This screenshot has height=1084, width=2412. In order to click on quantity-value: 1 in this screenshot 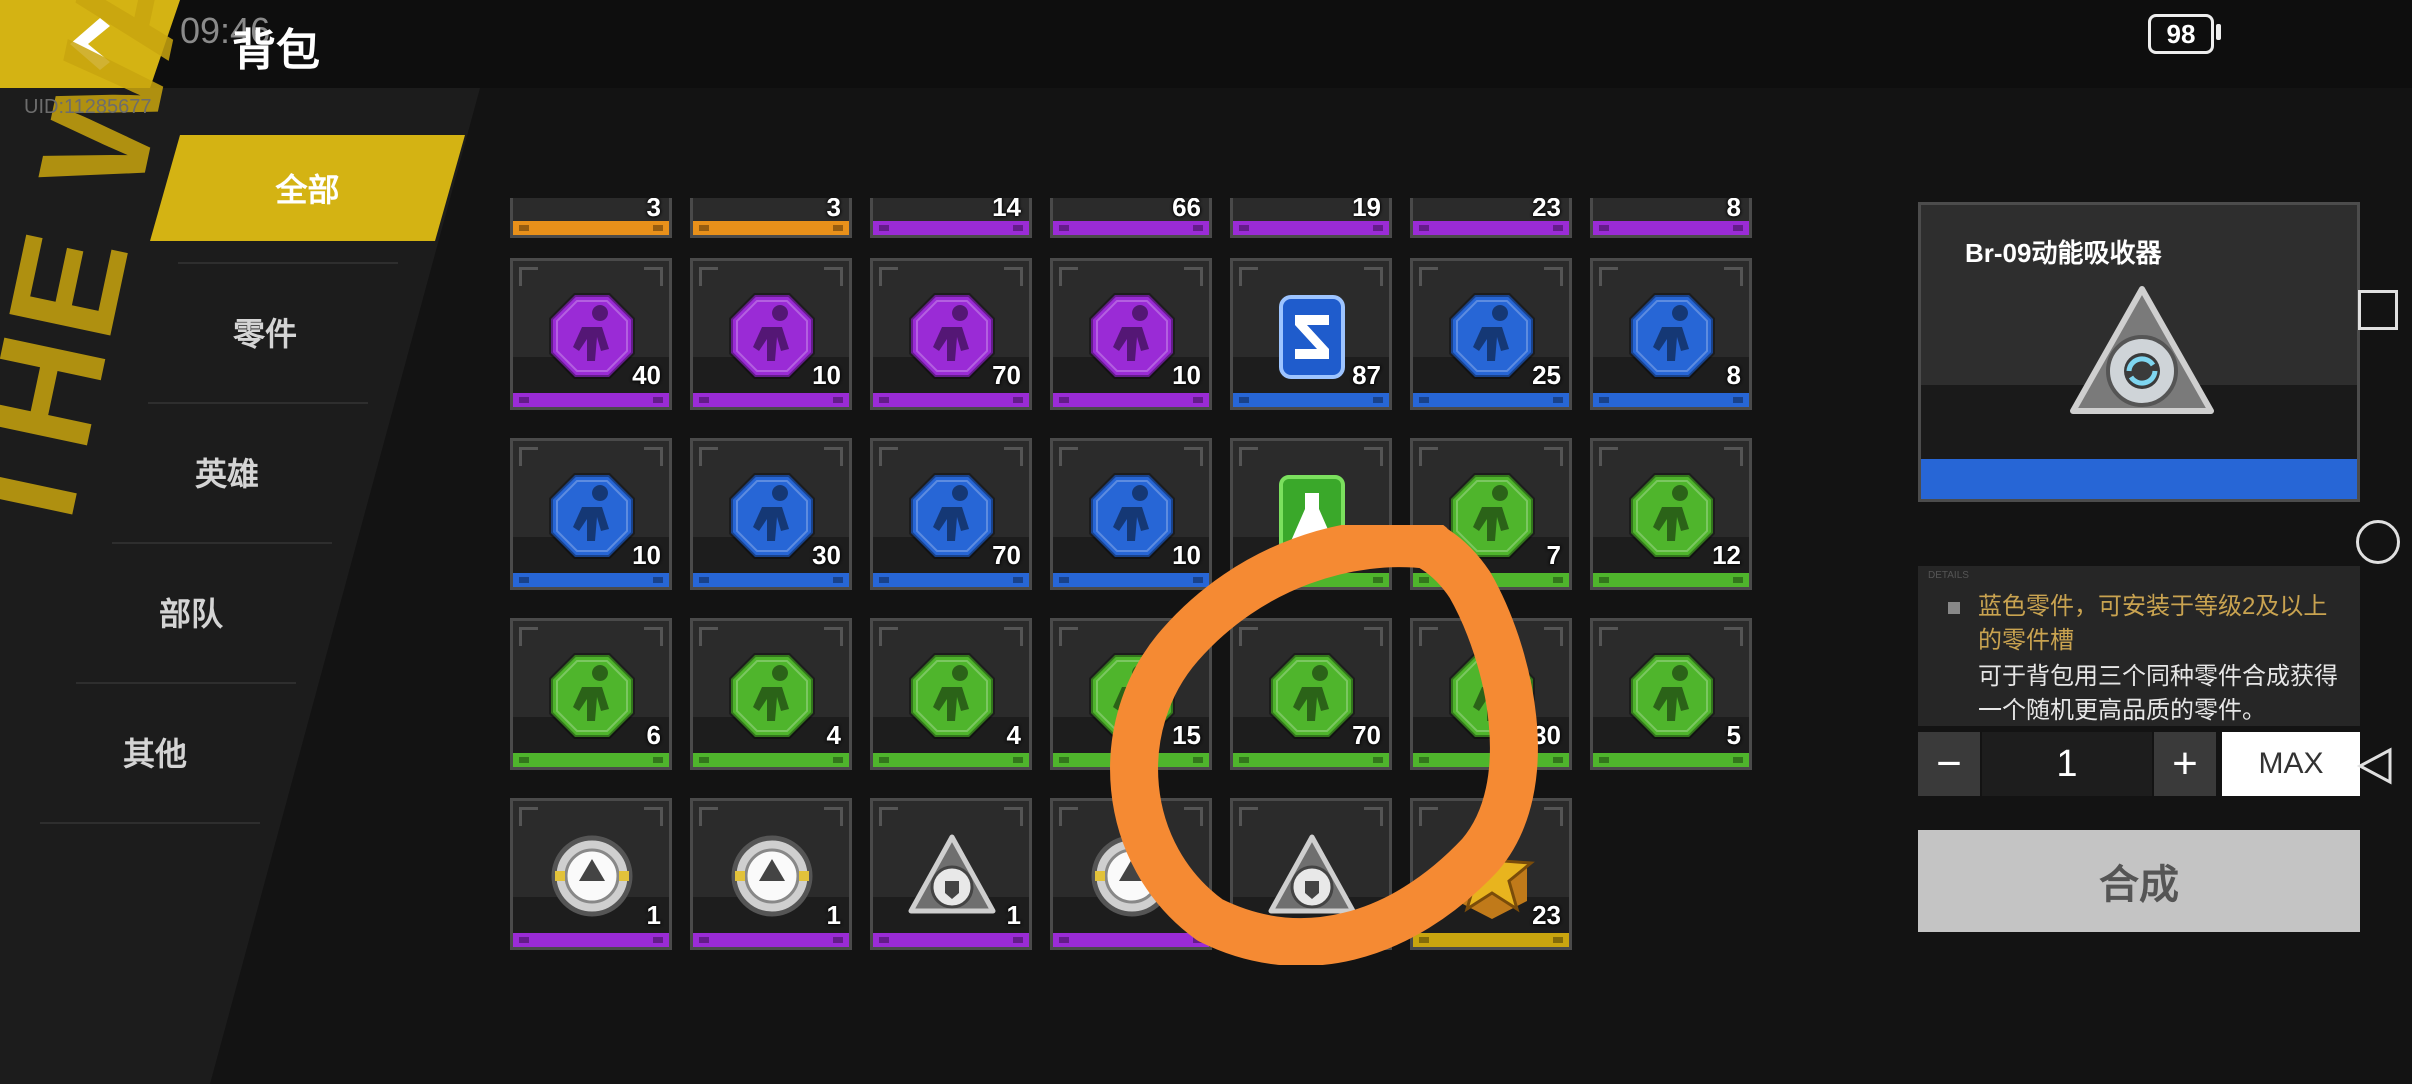, I will do `click(2067, 764)`.